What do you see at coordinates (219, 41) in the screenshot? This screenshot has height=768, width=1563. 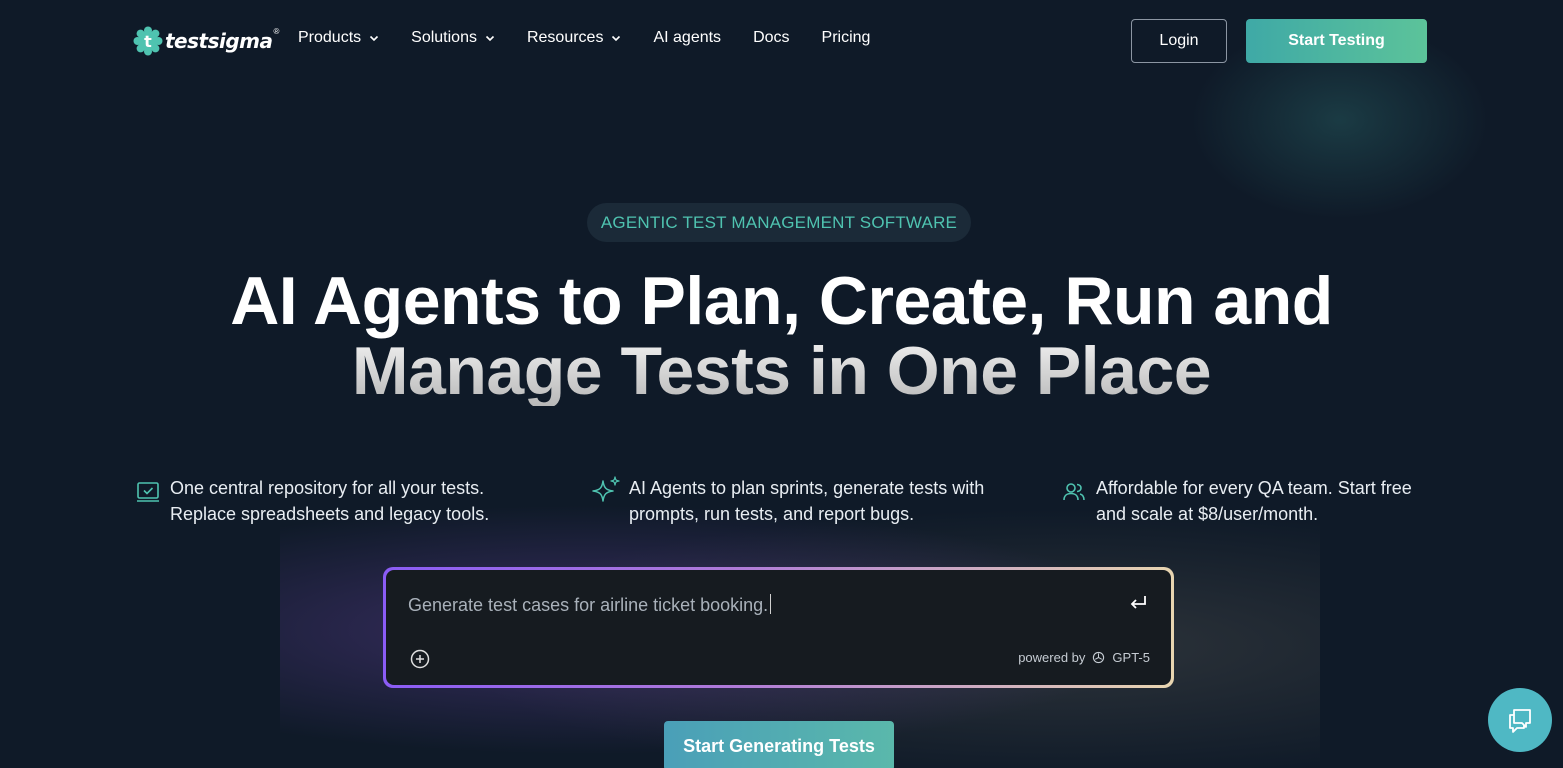 I see `brand-name: testsigma` at bounding box center [219, 41].